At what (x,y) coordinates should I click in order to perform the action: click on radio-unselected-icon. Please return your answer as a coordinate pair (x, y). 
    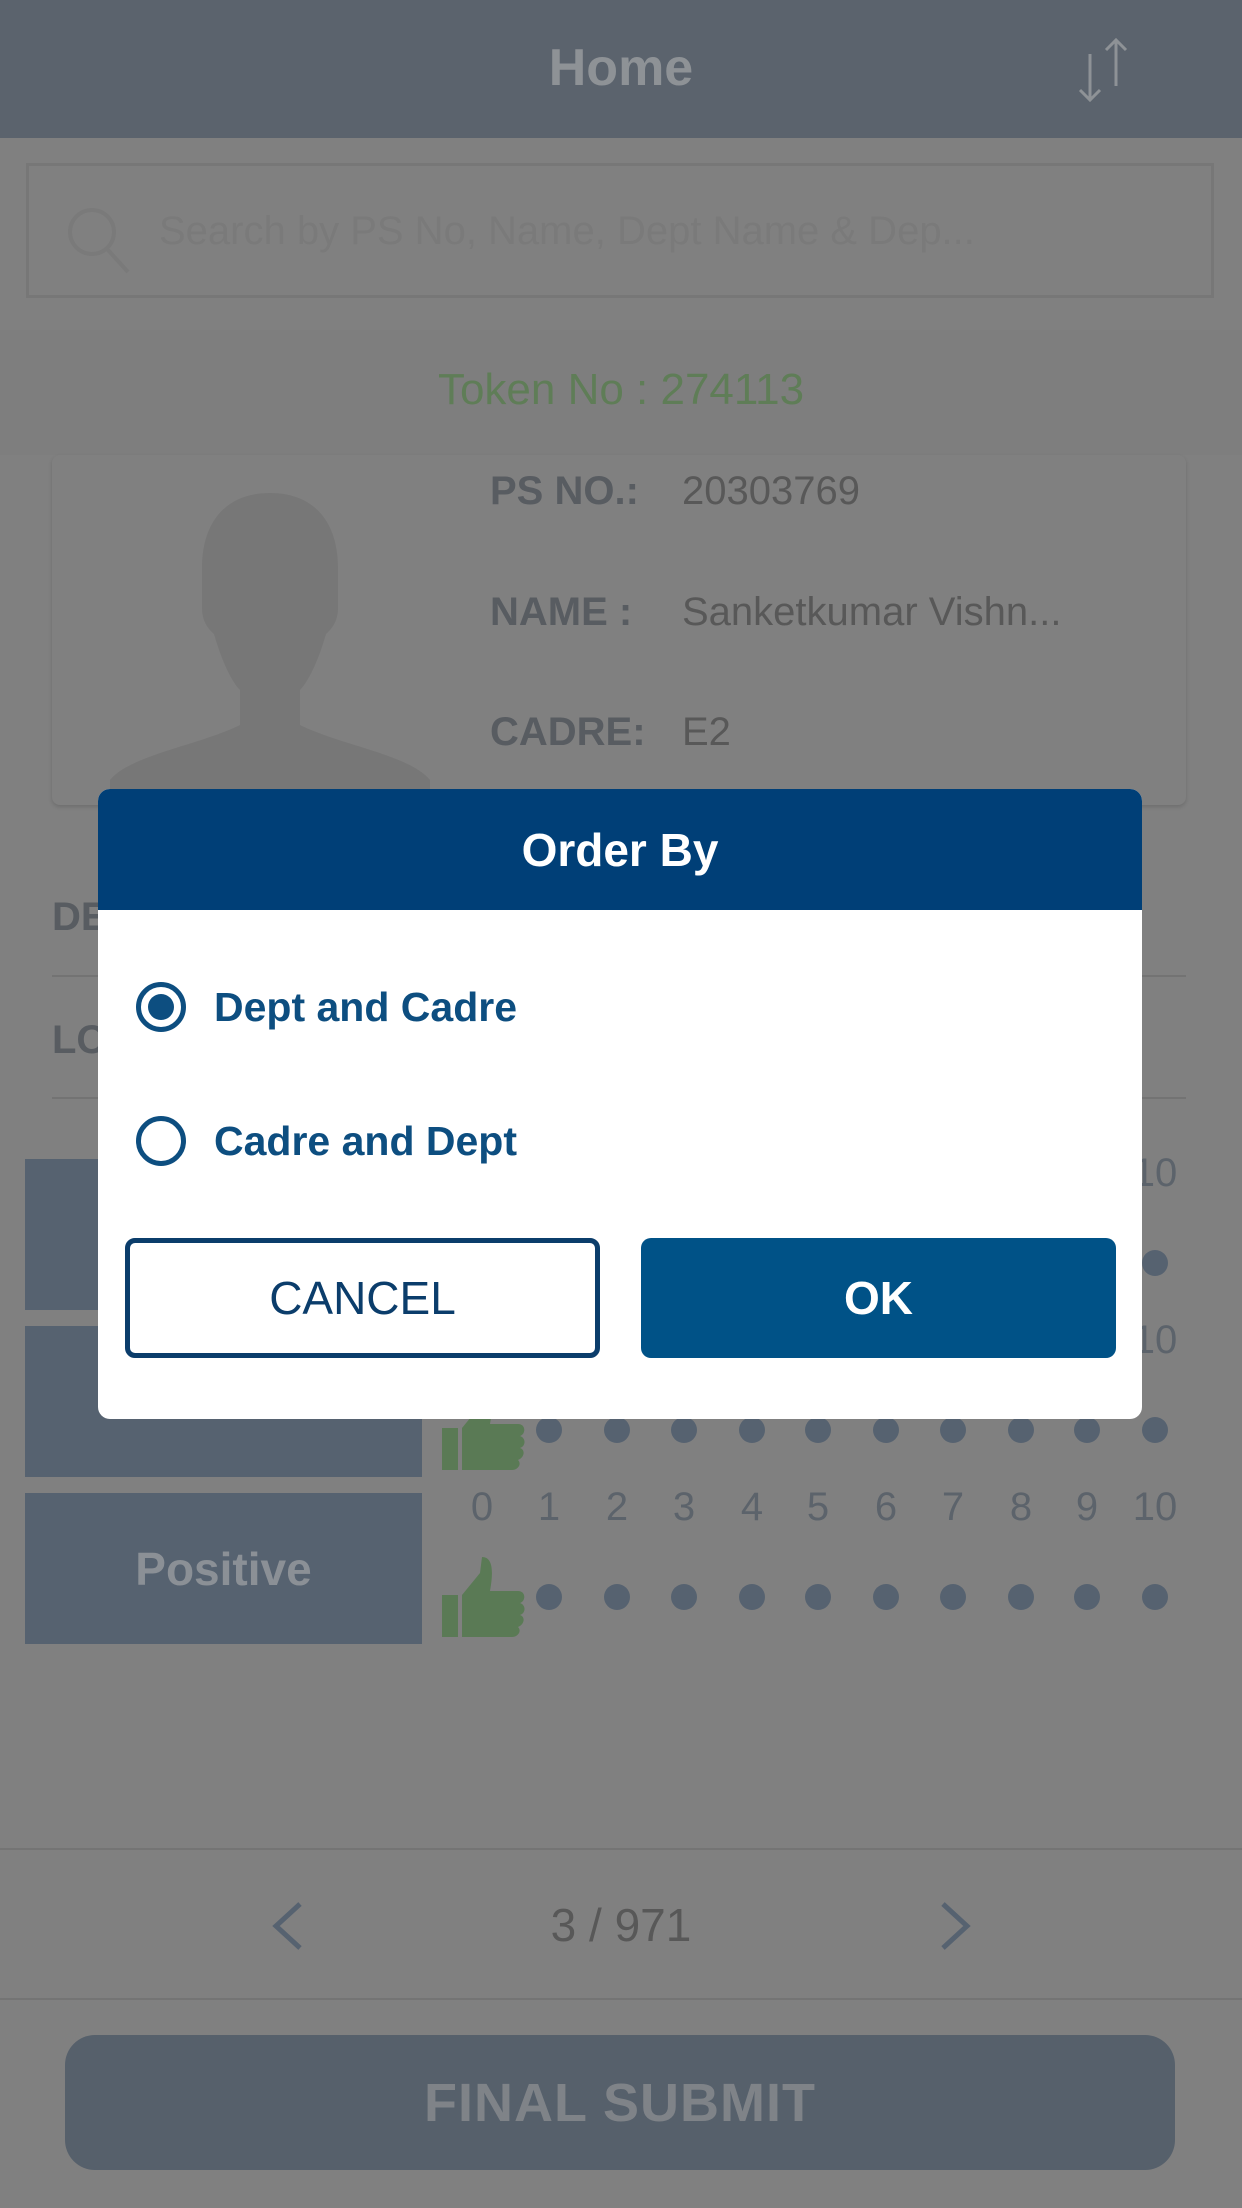
    Looking at the image, I should click on (161, 1141).